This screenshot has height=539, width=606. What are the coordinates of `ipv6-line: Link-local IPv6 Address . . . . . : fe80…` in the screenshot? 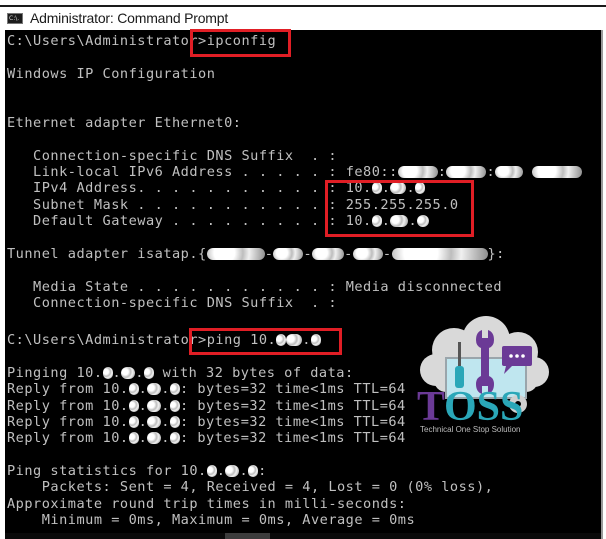 It's located at (294, 172).